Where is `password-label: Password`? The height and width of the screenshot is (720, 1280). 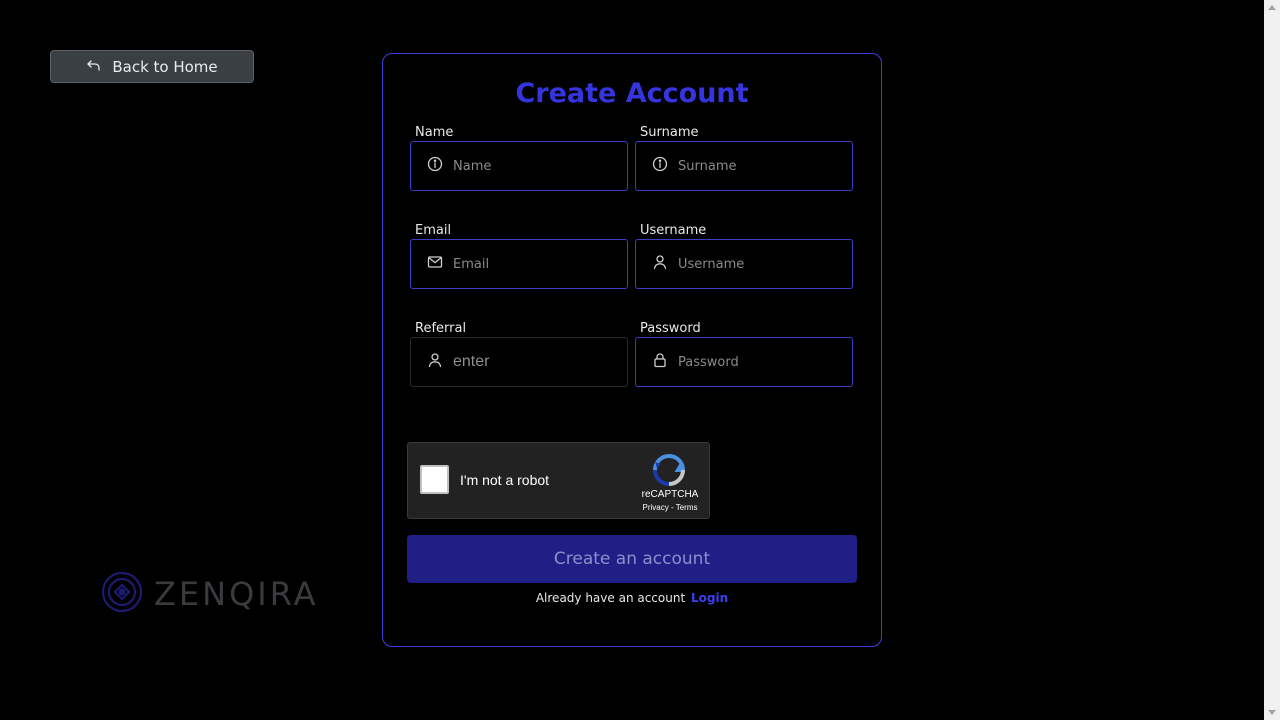 password-label: Password is located at coordinates (670, 328).